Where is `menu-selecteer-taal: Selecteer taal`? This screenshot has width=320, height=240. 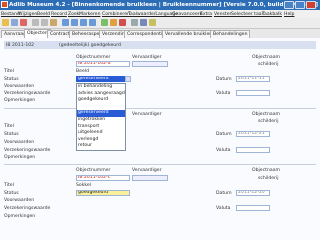 menu-selecteer-taal: Selecteer taal is located at coordinates (247, 14).